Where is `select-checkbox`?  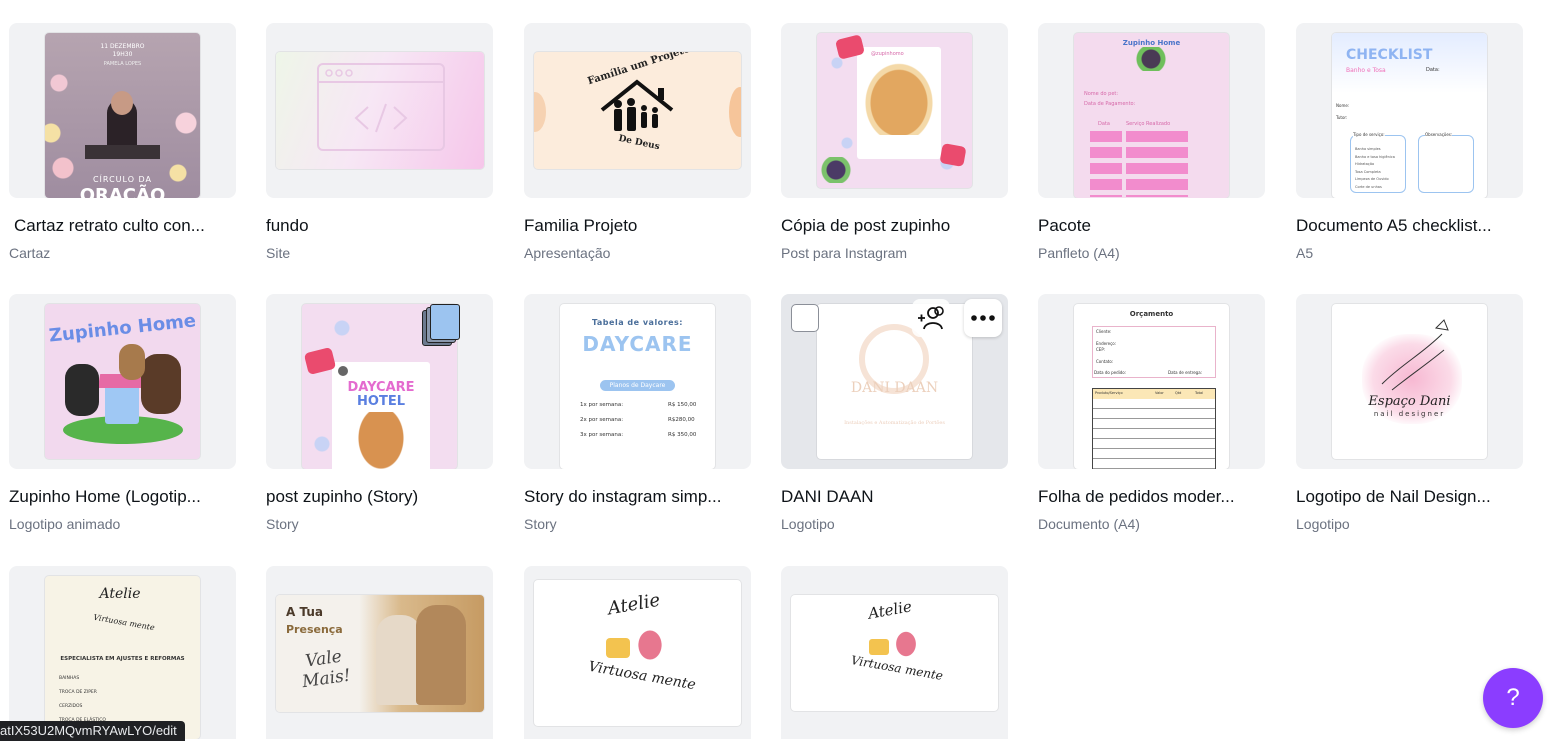 select-checkbox is located at coordinates (805, 318).